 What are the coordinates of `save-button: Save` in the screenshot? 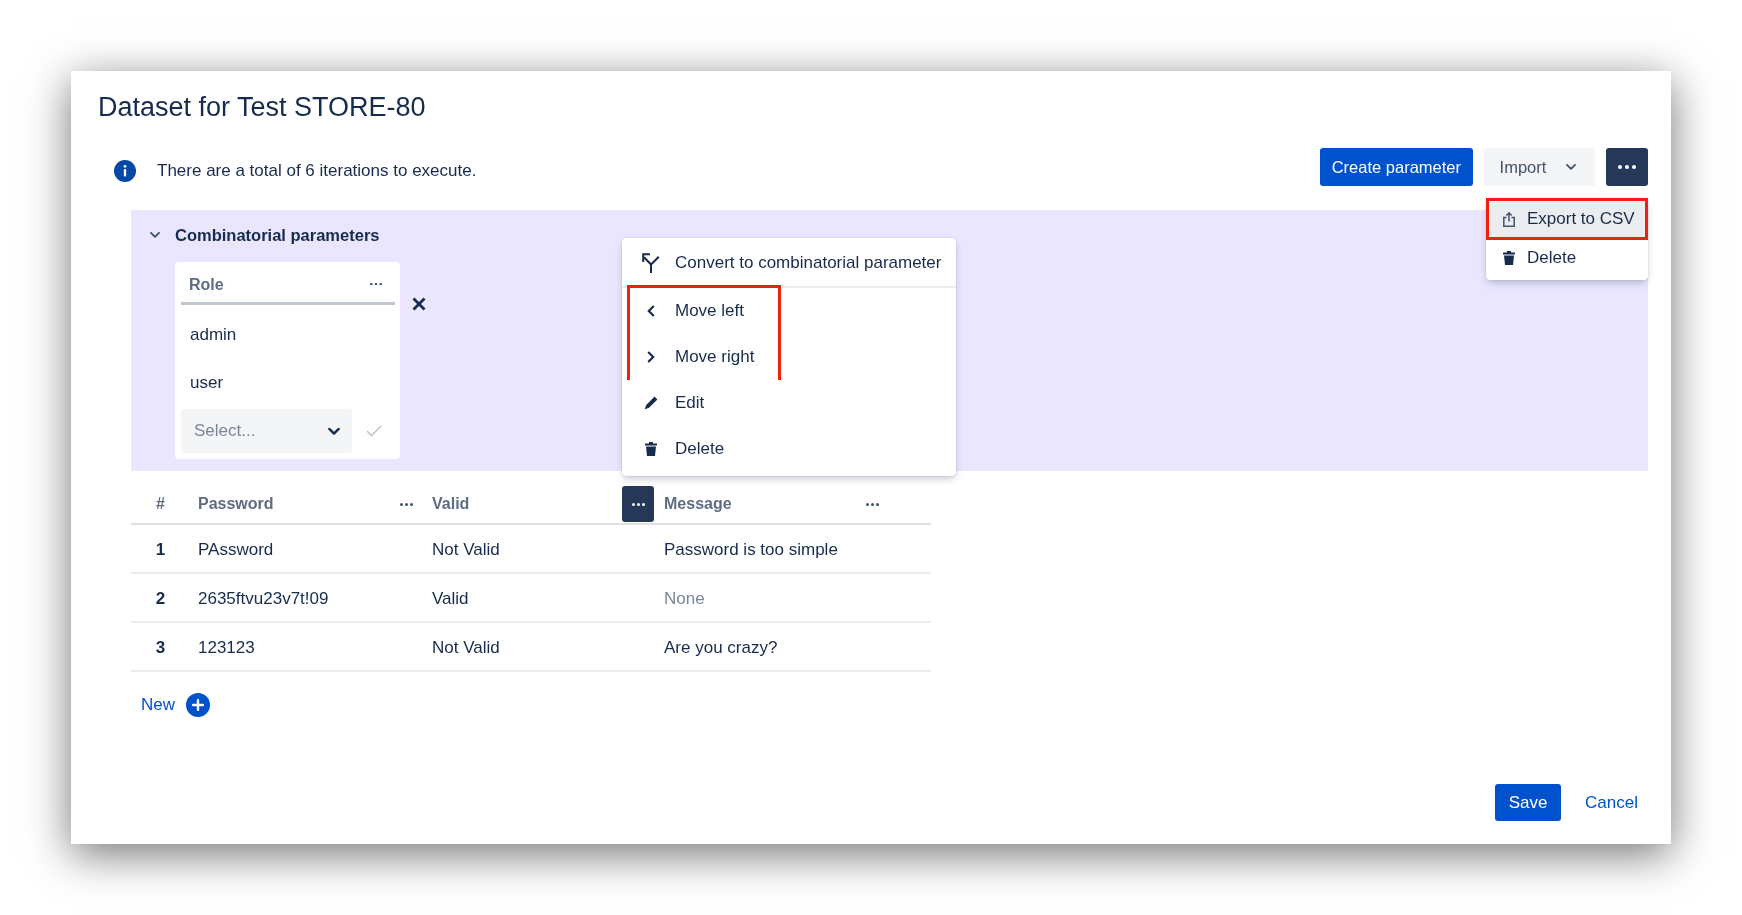 It's located at (1528, 802).